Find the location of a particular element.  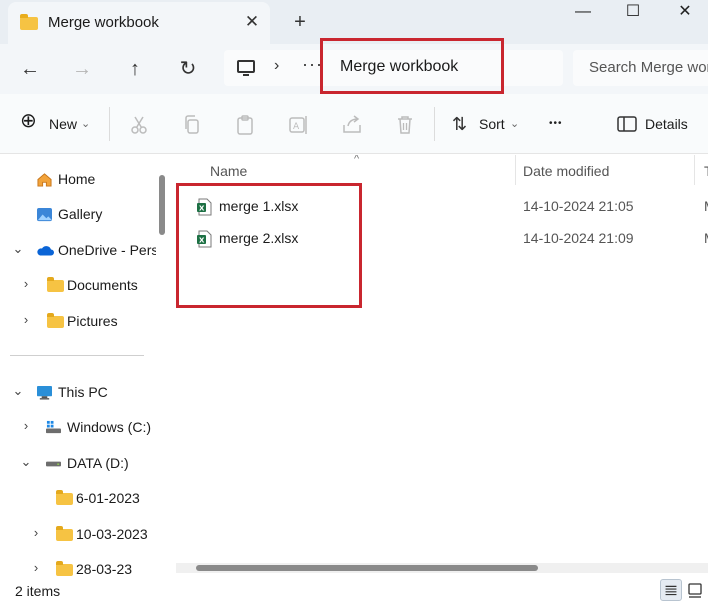

nav-item-windows-c: › Windows (C:) is located at coordinates (78, 428).